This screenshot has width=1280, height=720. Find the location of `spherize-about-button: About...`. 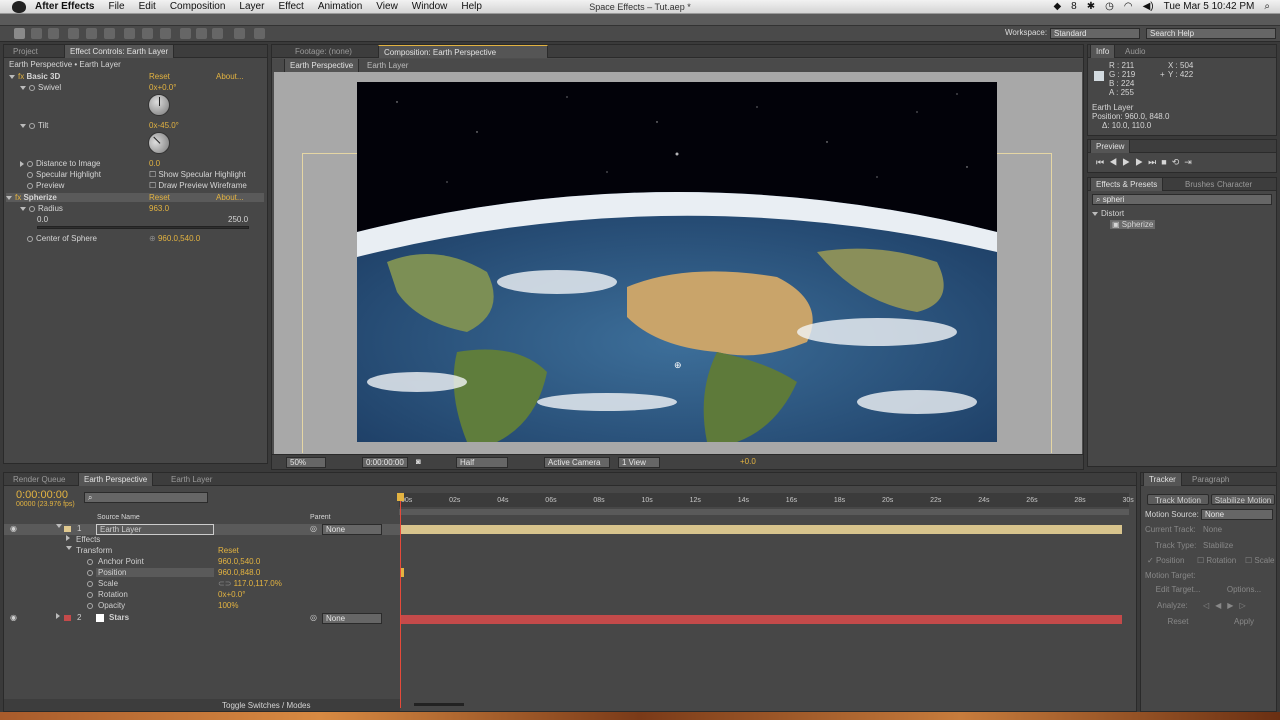

spherize-about-button: About... is located at coordinates (230, 197).